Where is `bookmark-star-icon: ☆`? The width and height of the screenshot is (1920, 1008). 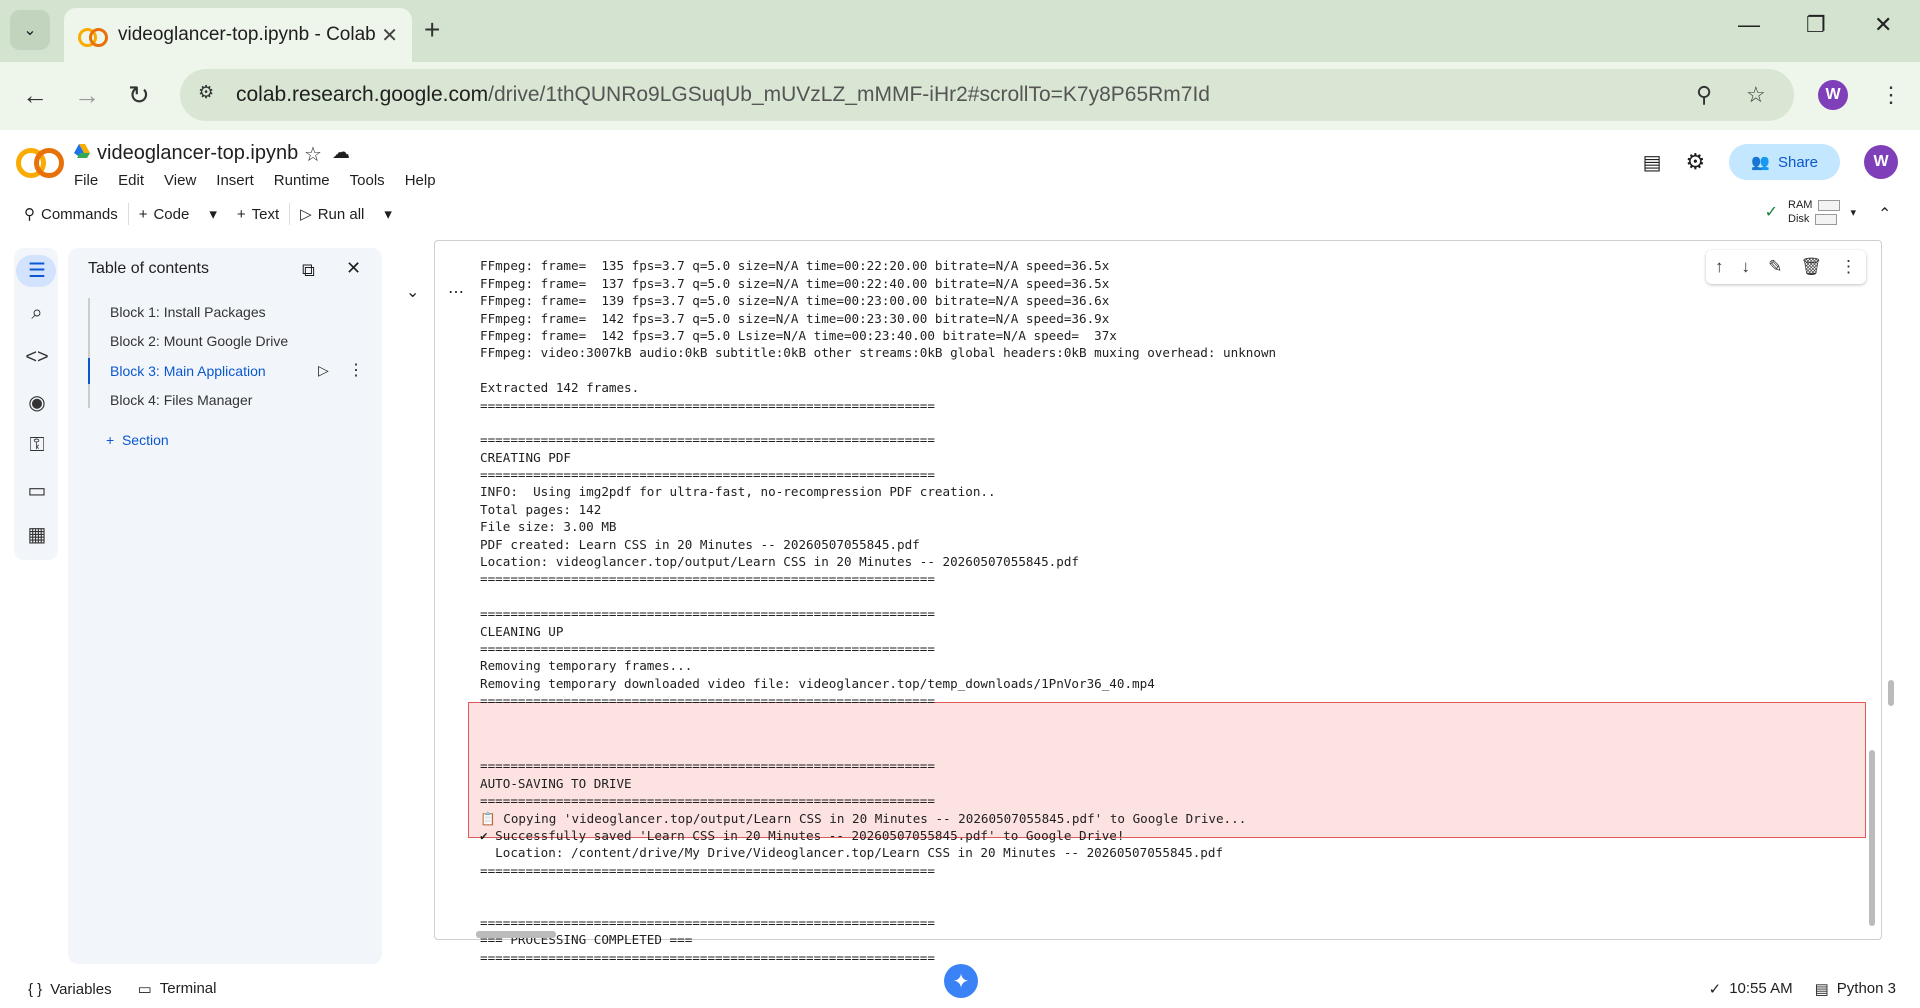 bookmark-star-icon: ☆ is located at coordinates (1756, 95).